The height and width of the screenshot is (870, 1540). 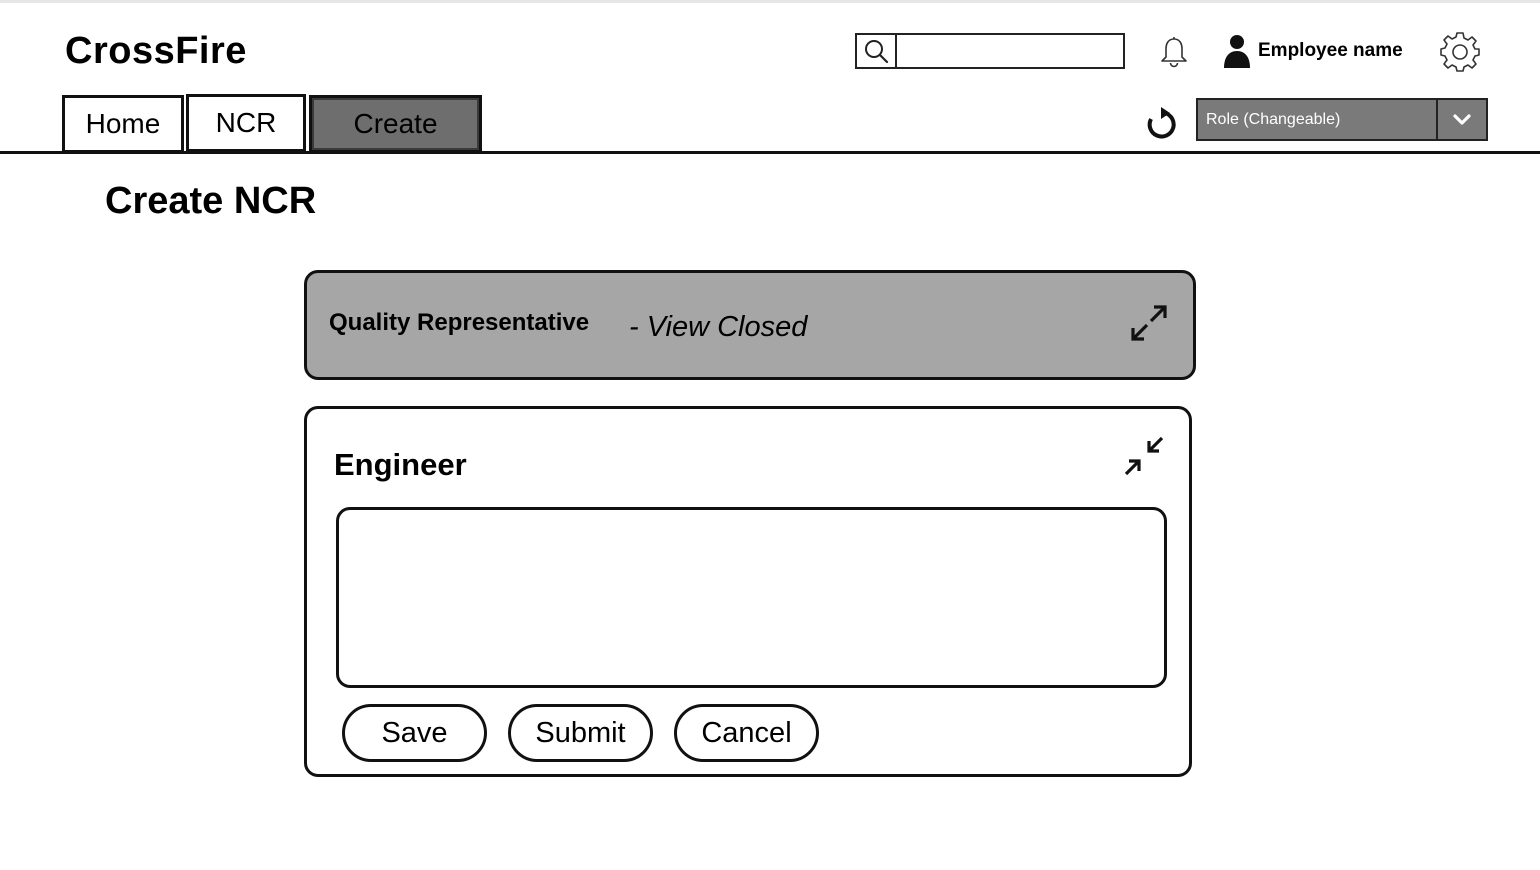 I want to click on search-button, so click(x=877, y=51).